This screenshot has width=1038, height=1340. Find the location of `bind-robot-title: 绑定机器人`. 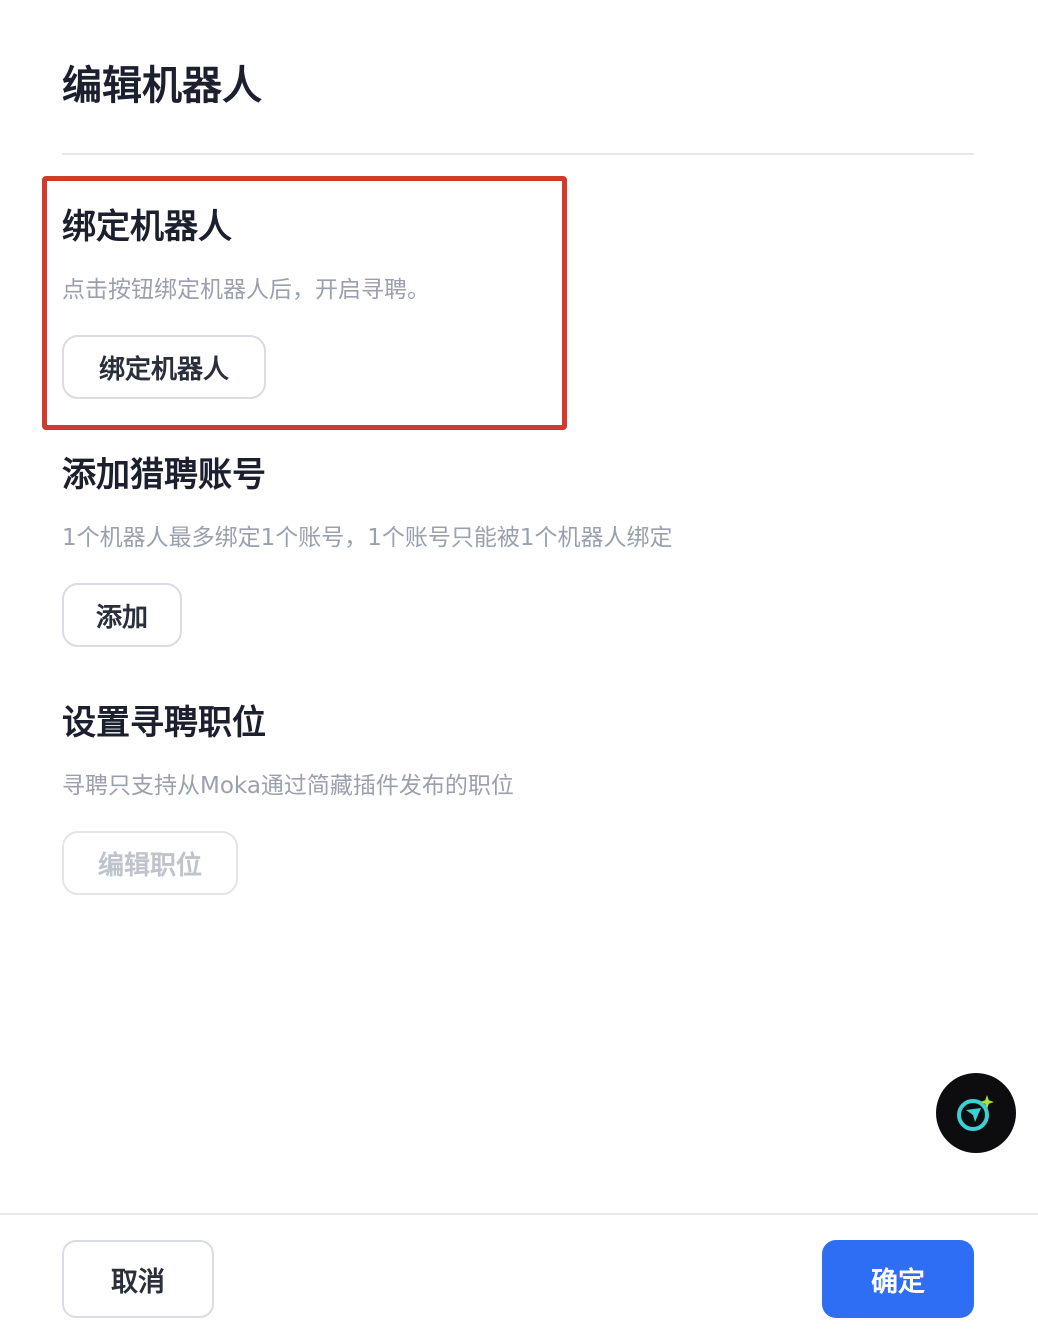

bind-robot-title: 绑定机器人 is located at coordinates (147, 227).